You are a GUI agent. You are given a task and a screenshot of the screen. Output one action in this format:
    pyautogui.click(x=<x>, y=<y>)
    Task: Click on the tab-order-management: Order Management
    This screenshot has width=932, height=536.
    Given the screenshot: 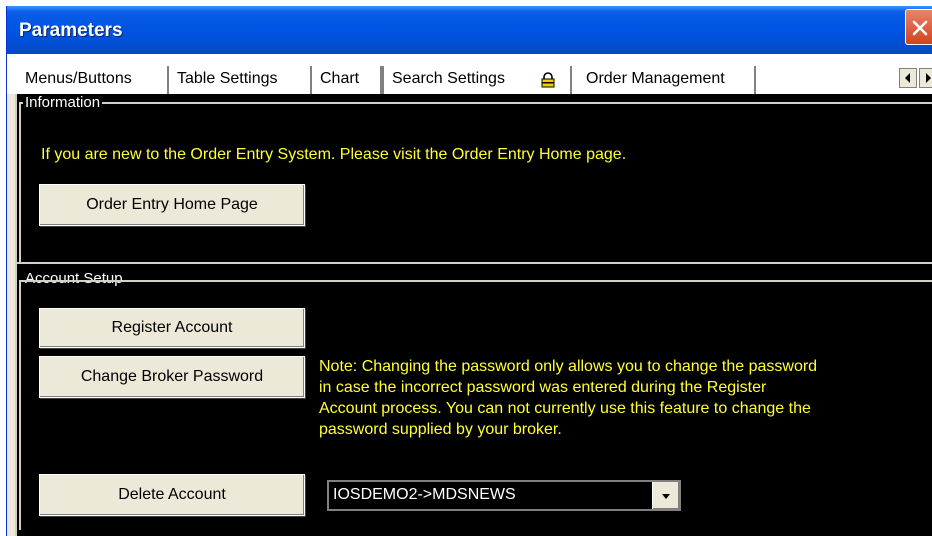 What is the action you would take?
    pyautogui.click(x=664, y=80)
    